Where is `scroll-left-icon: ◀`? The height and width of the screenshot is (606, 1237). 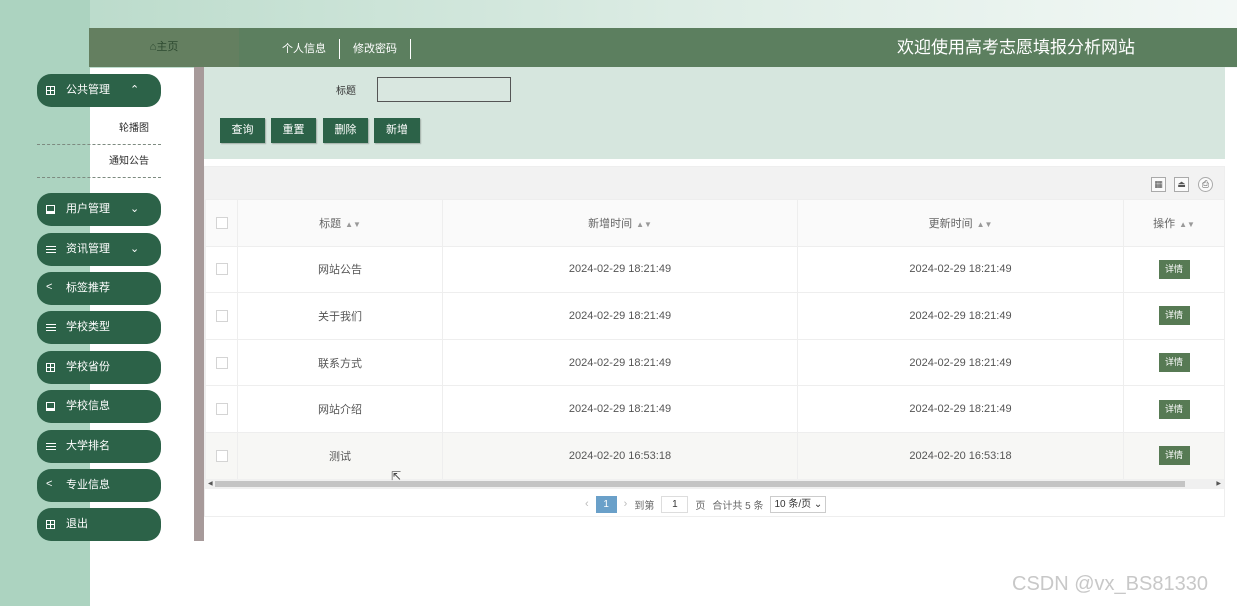 scroll-left-icon: ◀ is located at coordinates (210, 484).